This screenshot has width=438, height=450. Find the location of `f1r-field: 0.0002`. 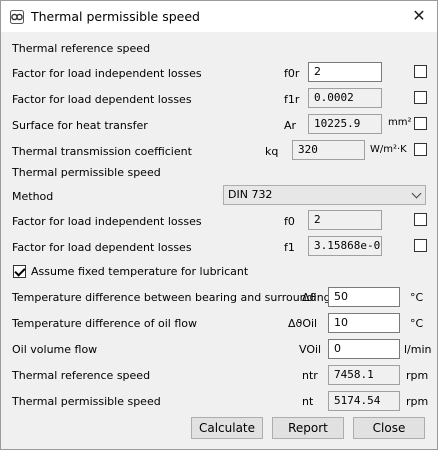

f1r-field: 0.0002 is located at coordinates (345, 98).